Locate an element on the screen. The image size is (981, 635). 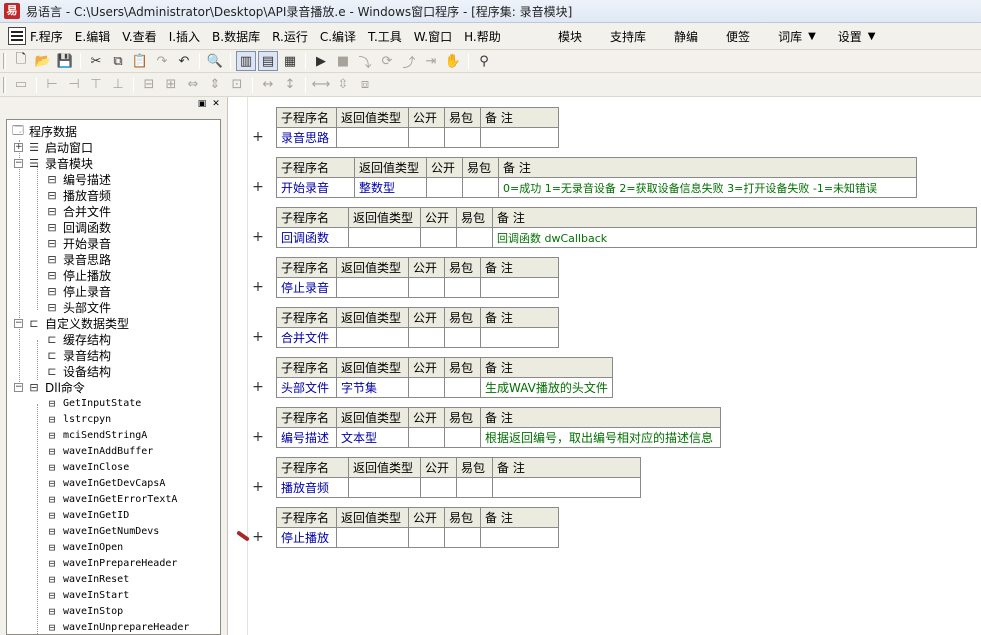
menu-support-lib: 支持库 is located at coordinates (628, 36).